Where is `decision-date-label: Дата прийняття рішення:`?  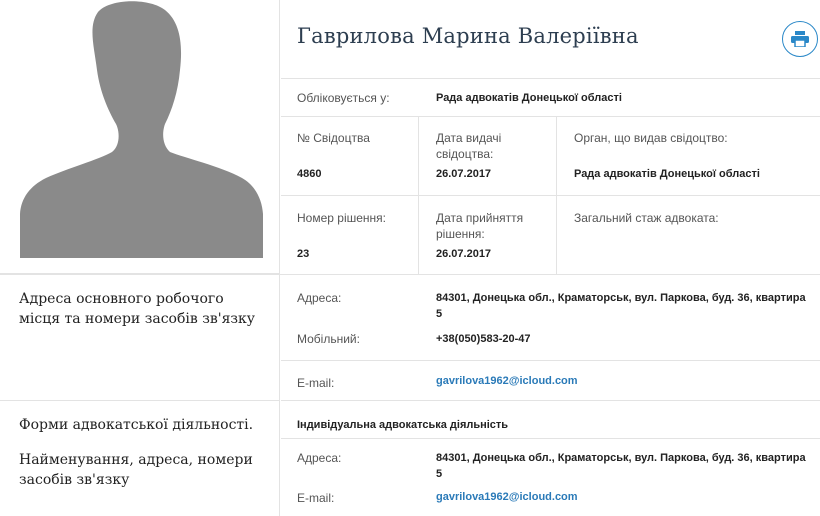
decision-date-label: Дата прийняття рішення: is located at coordinates (480, 226).